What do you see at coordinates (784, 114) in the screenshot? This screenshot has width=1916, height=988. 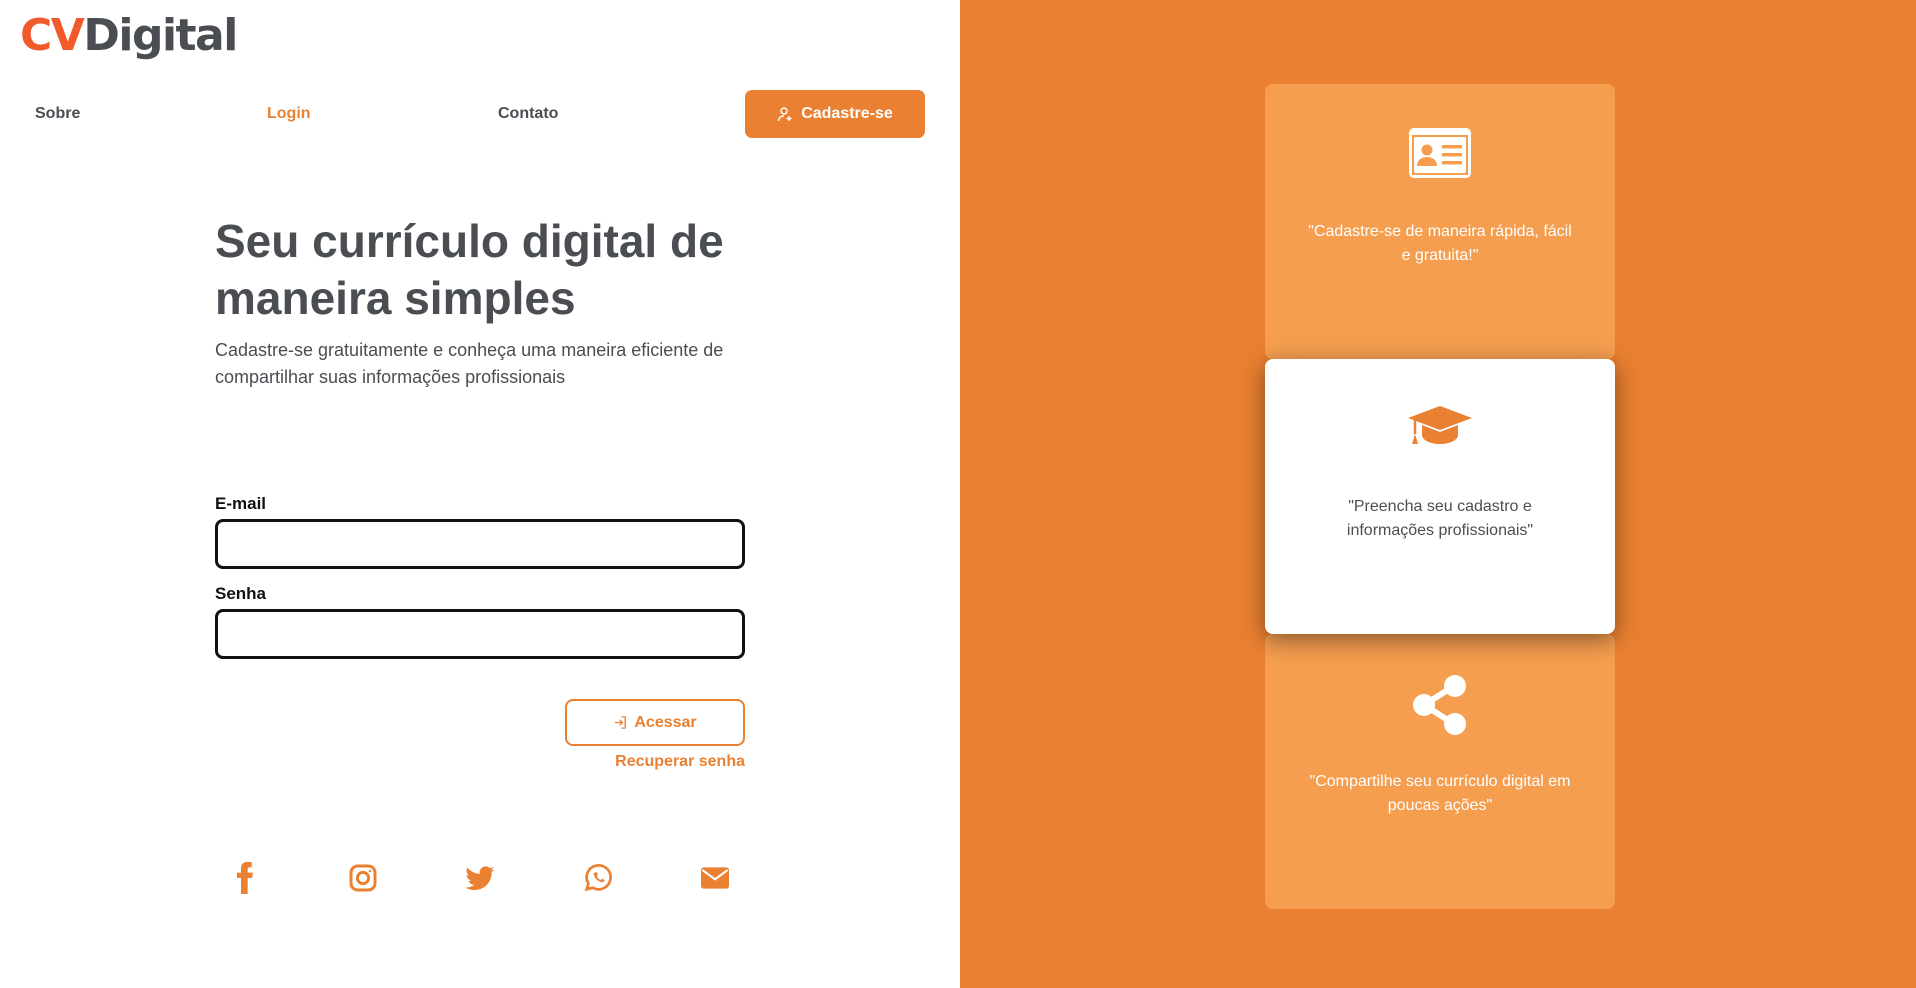 I see `user-plus-icon` at bounding box center [784, 114].